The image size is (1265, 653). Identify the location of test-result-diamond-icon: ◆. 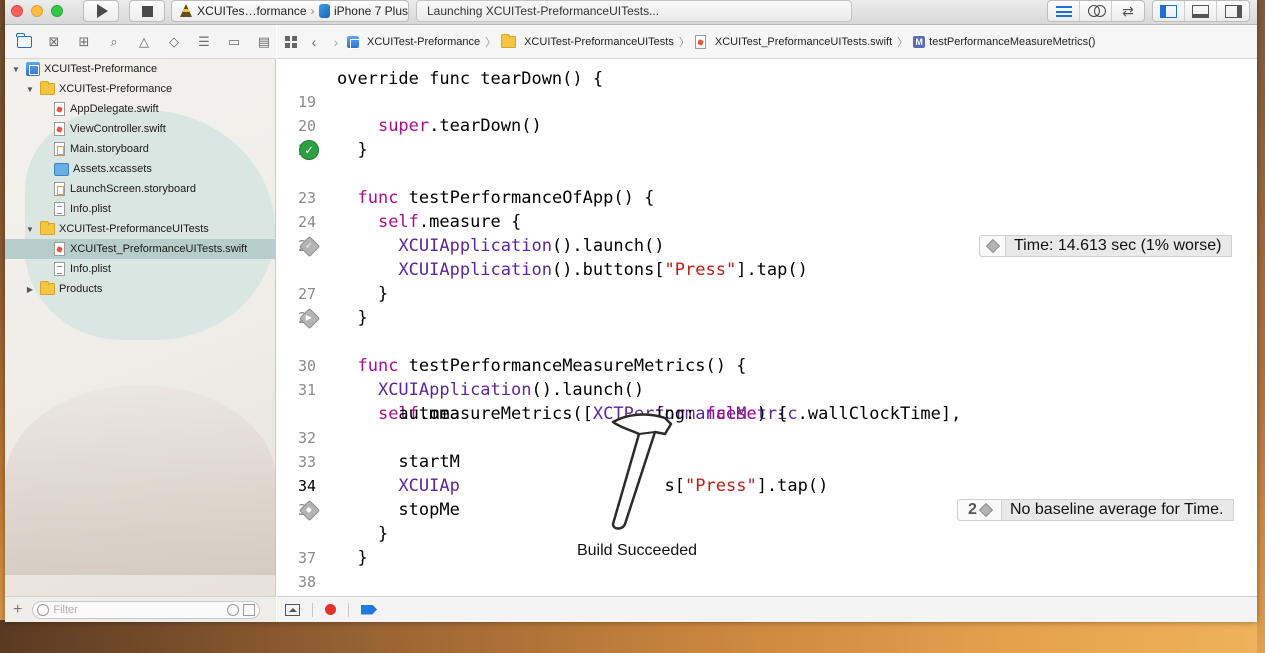
(309, 510).